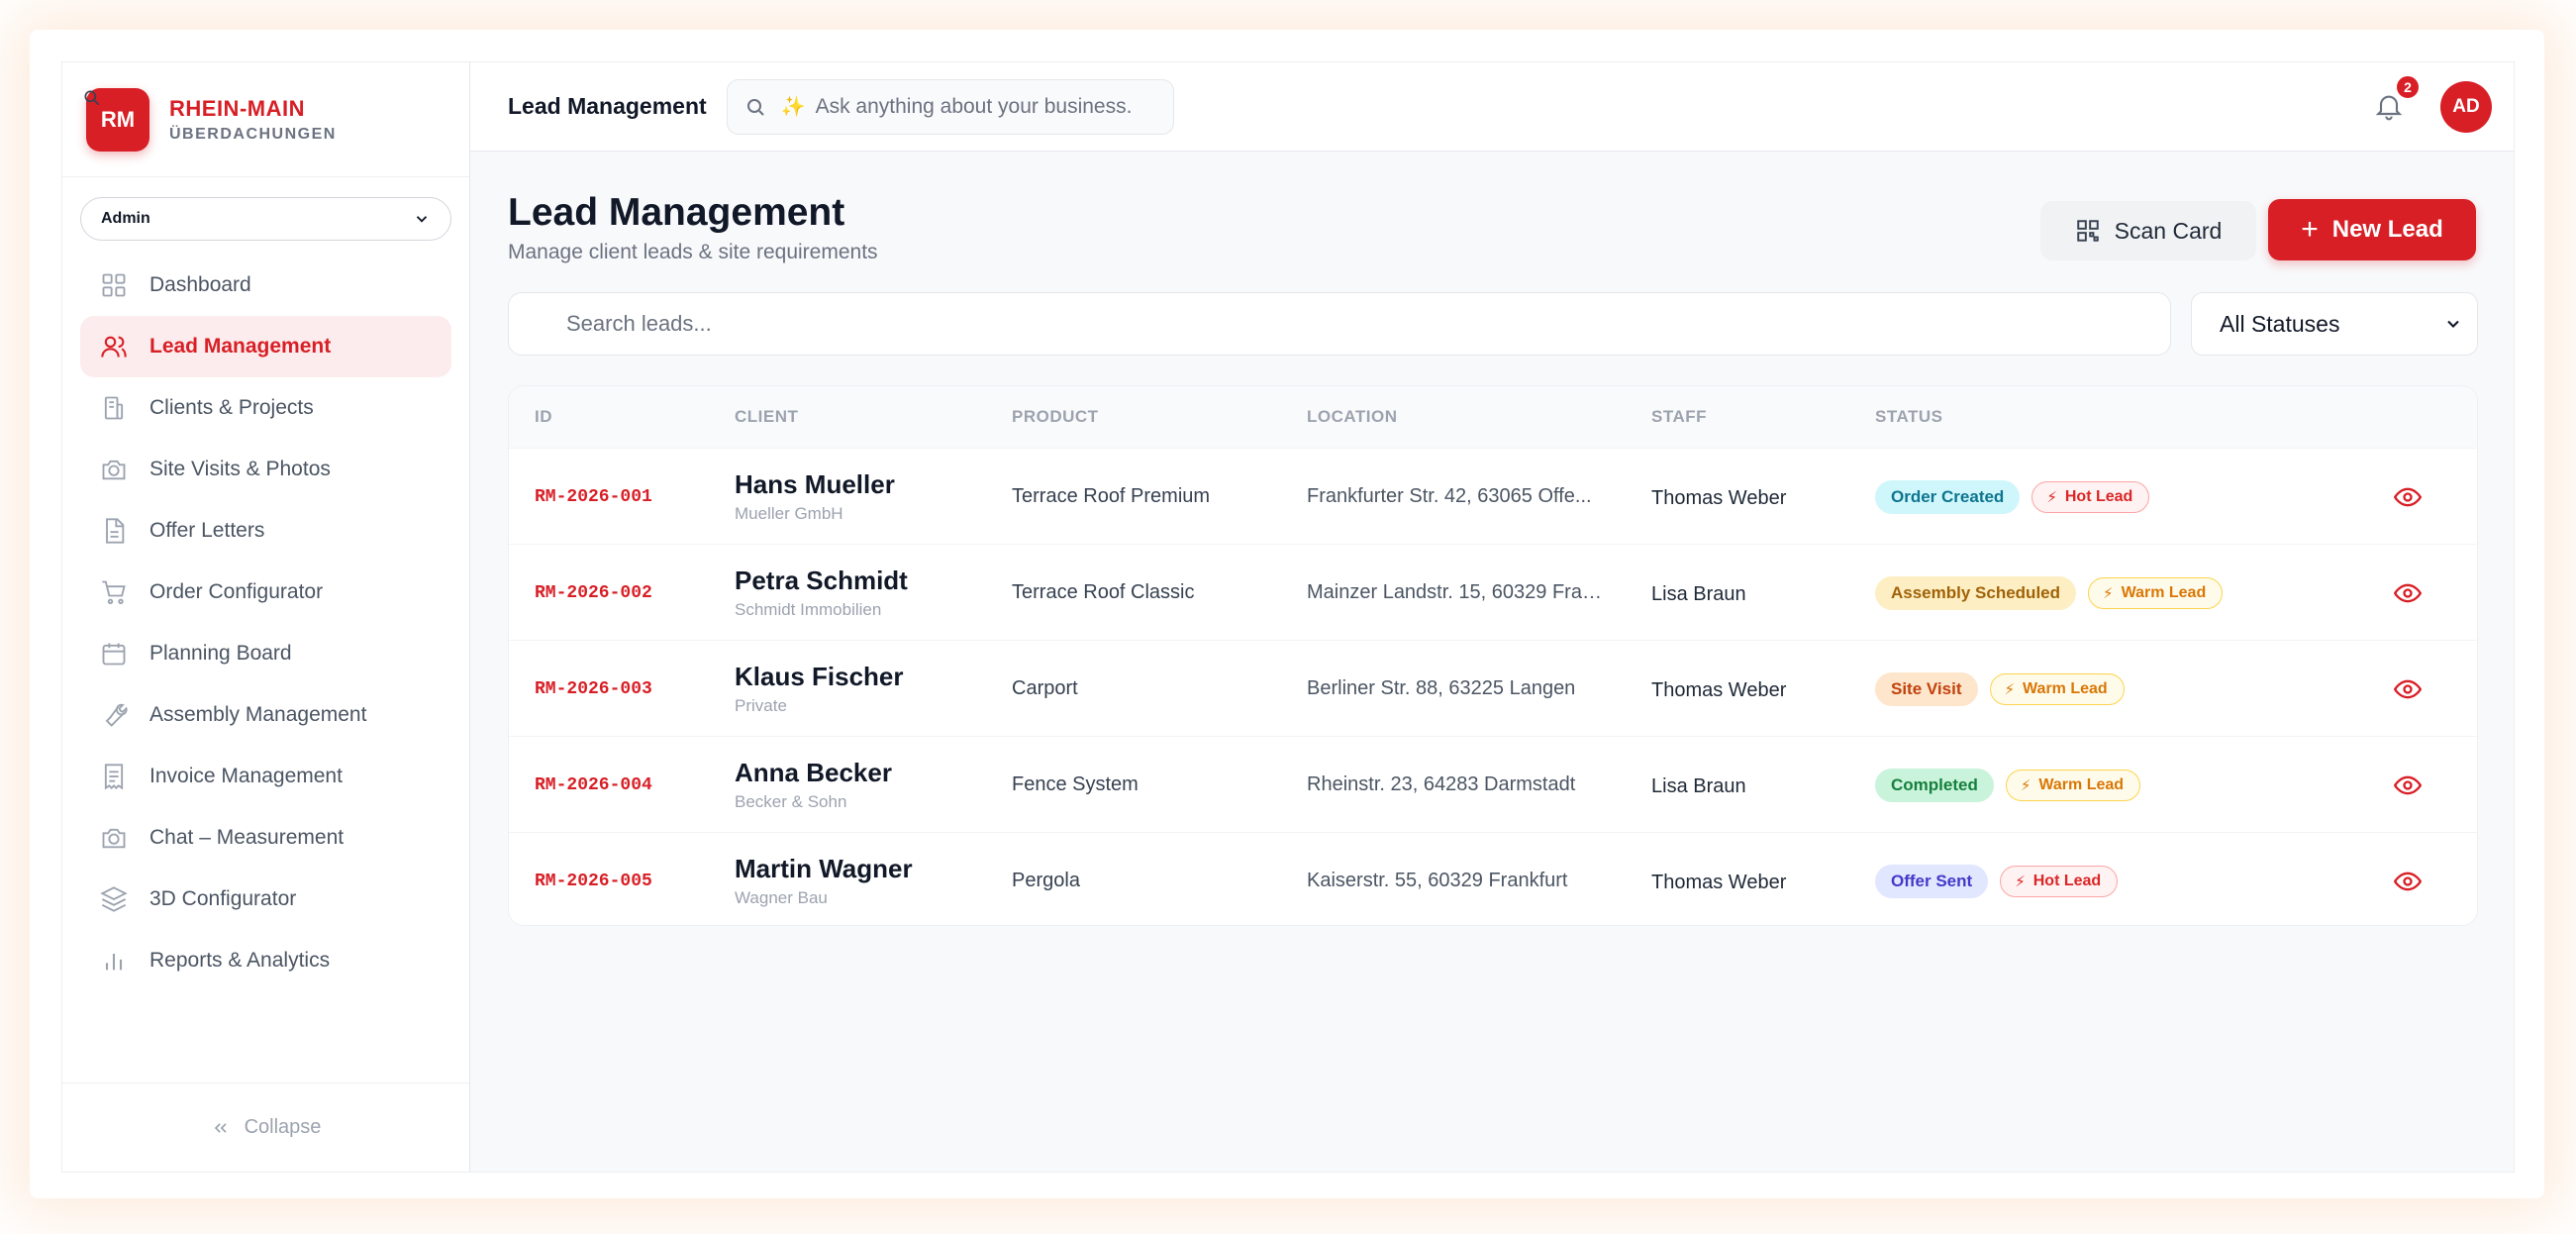 This screenshot has height=1234, width=2576. I want to click on sidebar-item-label: 3D Configurator, so click(223, 898).